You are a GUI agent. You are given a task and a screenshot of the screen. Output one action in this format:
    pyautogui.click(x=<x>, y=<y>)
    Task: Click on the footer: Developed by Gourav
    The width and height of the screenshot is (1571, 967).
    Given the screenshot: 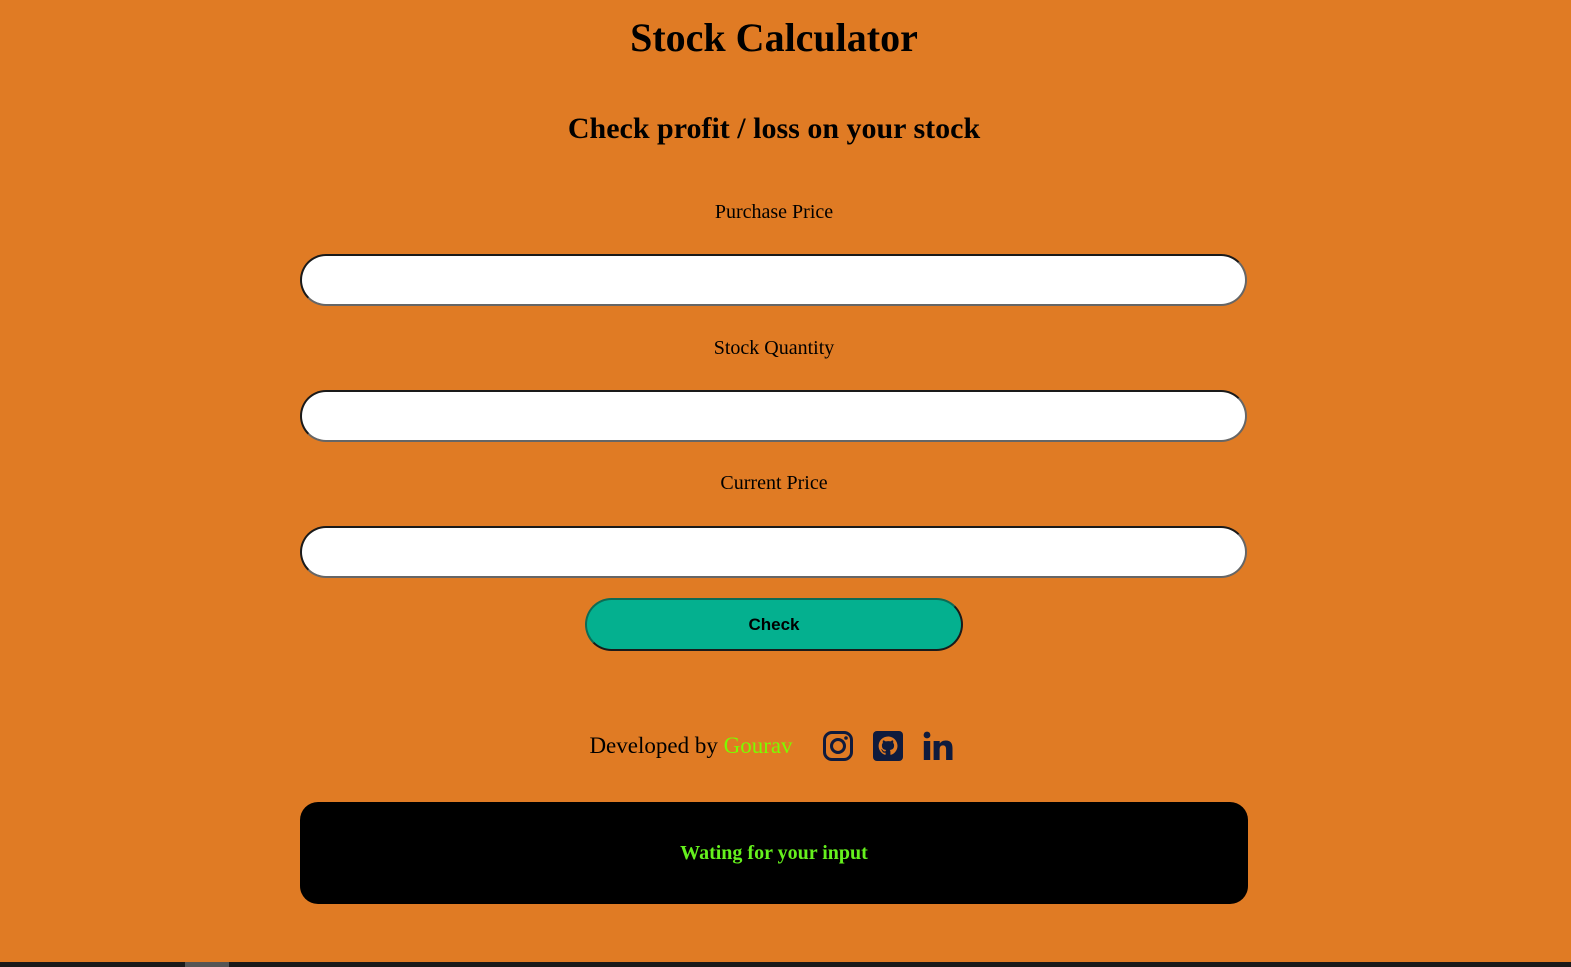 What is the action you would take?
    pyautogui.click(x=774, y=746)
    